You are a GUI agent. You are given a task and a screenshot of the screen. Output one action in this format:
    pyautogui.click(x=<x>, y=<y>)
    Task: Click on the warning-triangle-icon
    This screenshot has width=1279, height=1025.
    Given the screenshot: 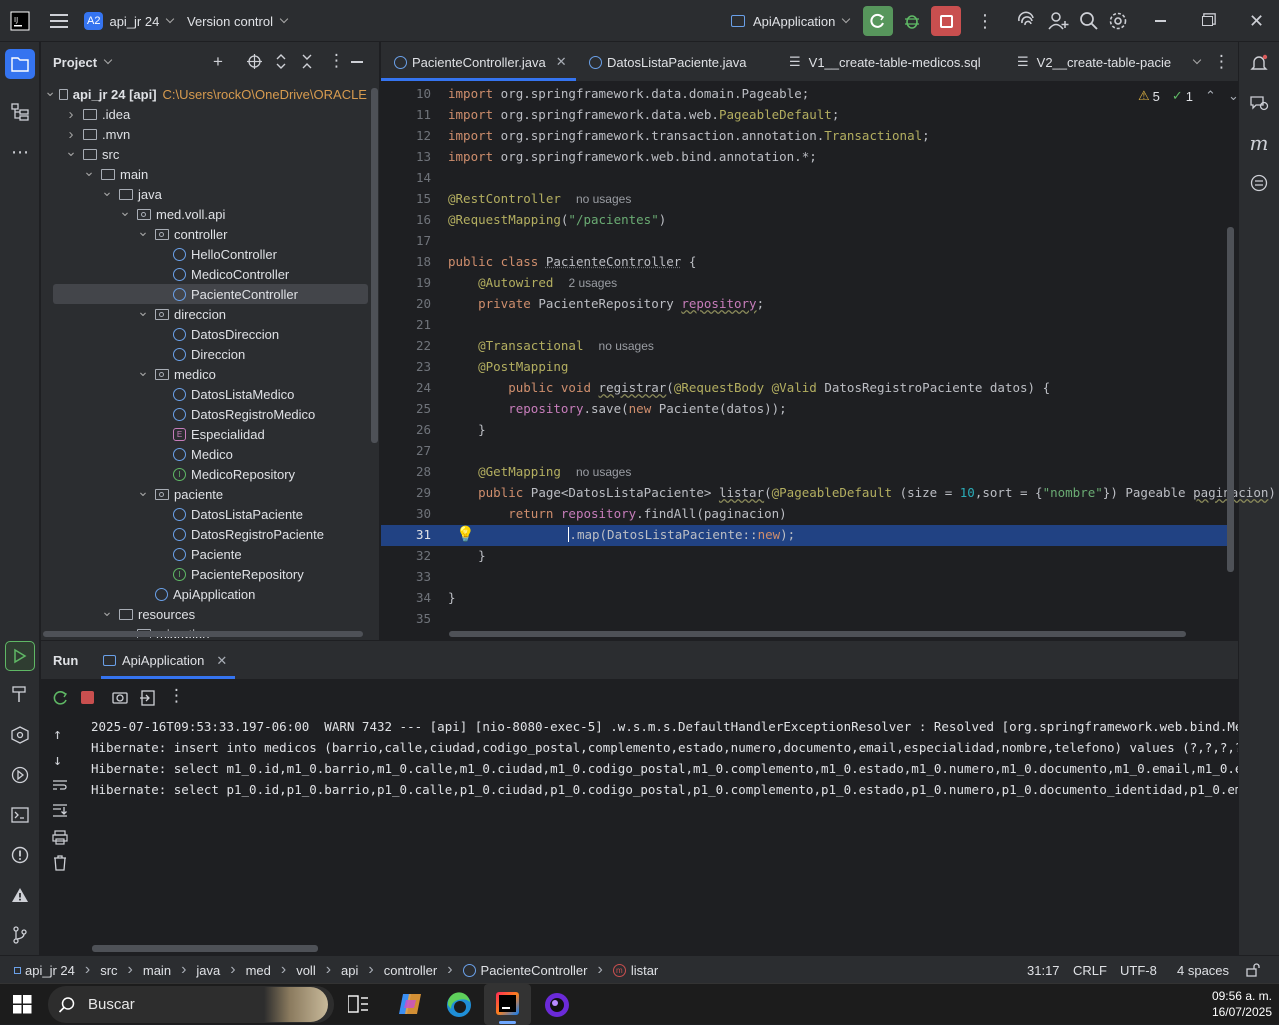 What is the action you would take?
    pyautogui.click(x=20, y=895)
    